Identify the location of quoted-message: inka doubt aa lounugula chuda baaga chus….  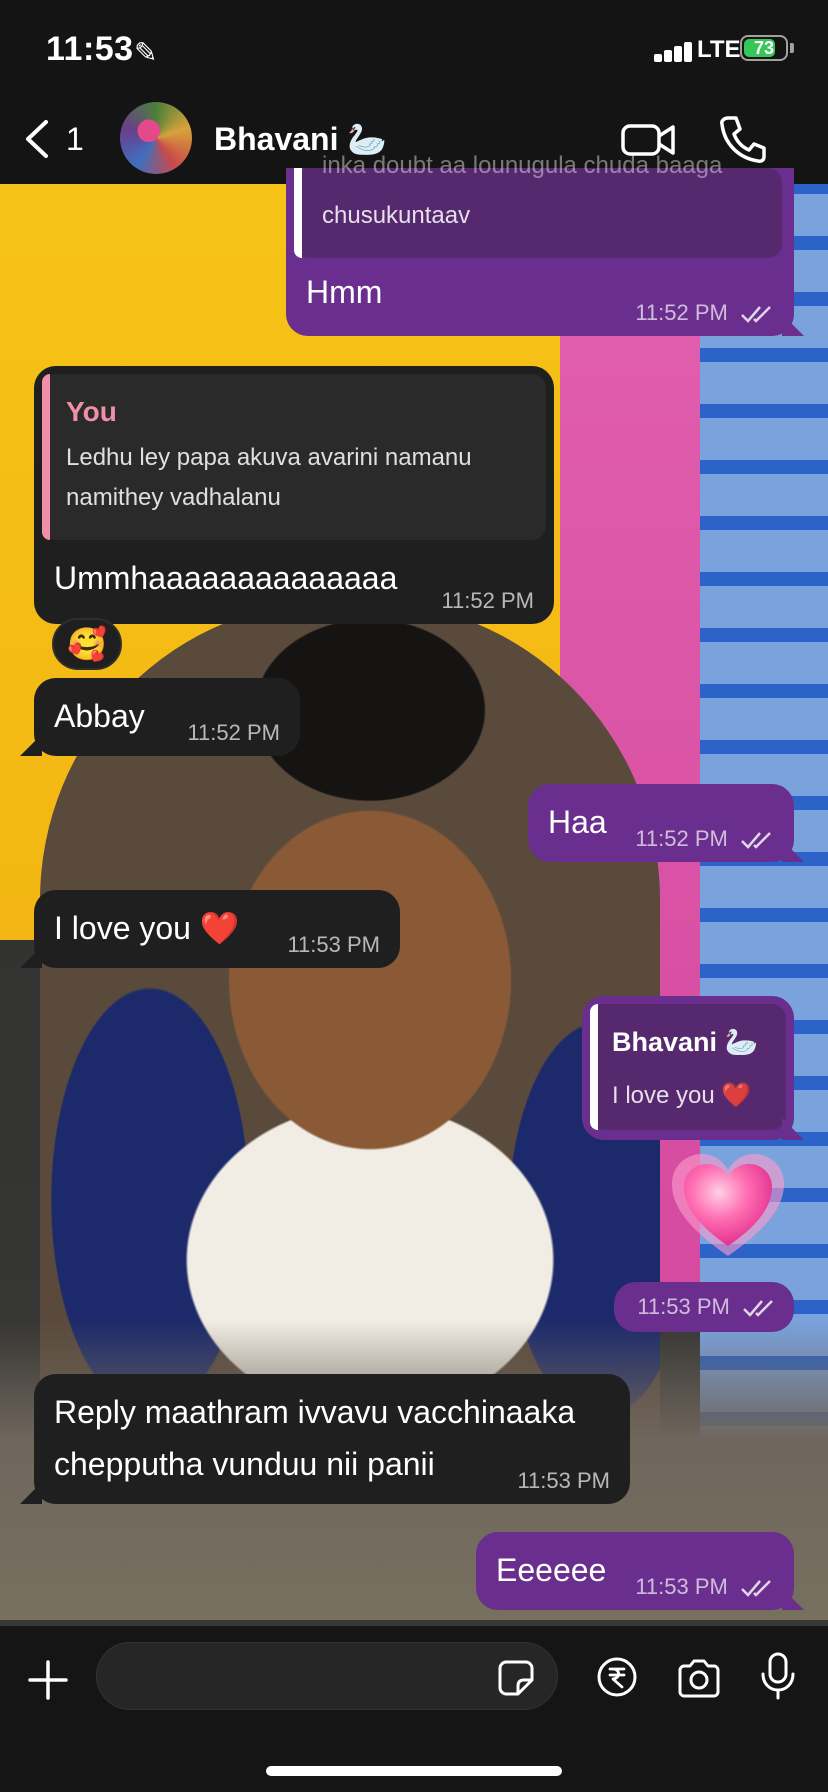
(538, 205).